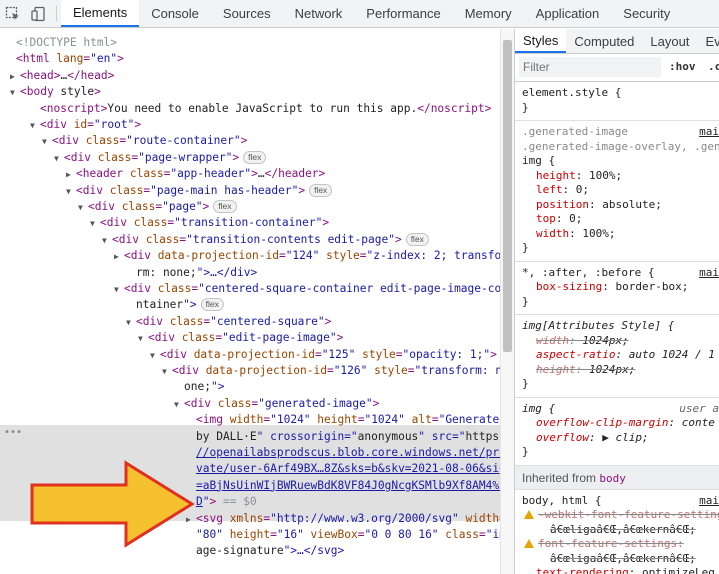 This screenshot has width=719, height=574. What do you see at coordinates (646, 13) in the screenshot?
I see `tab-security: Security` at bounding box center [646, 13].